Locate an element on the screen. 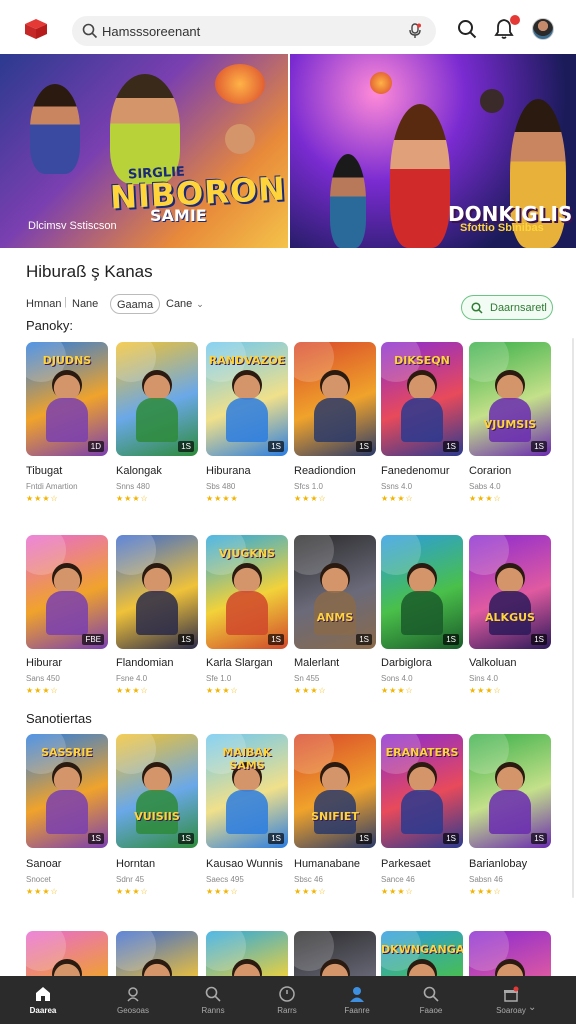 The image size is (576, 1024). game-title: Parkesaet is located at coordinates (426, 864).